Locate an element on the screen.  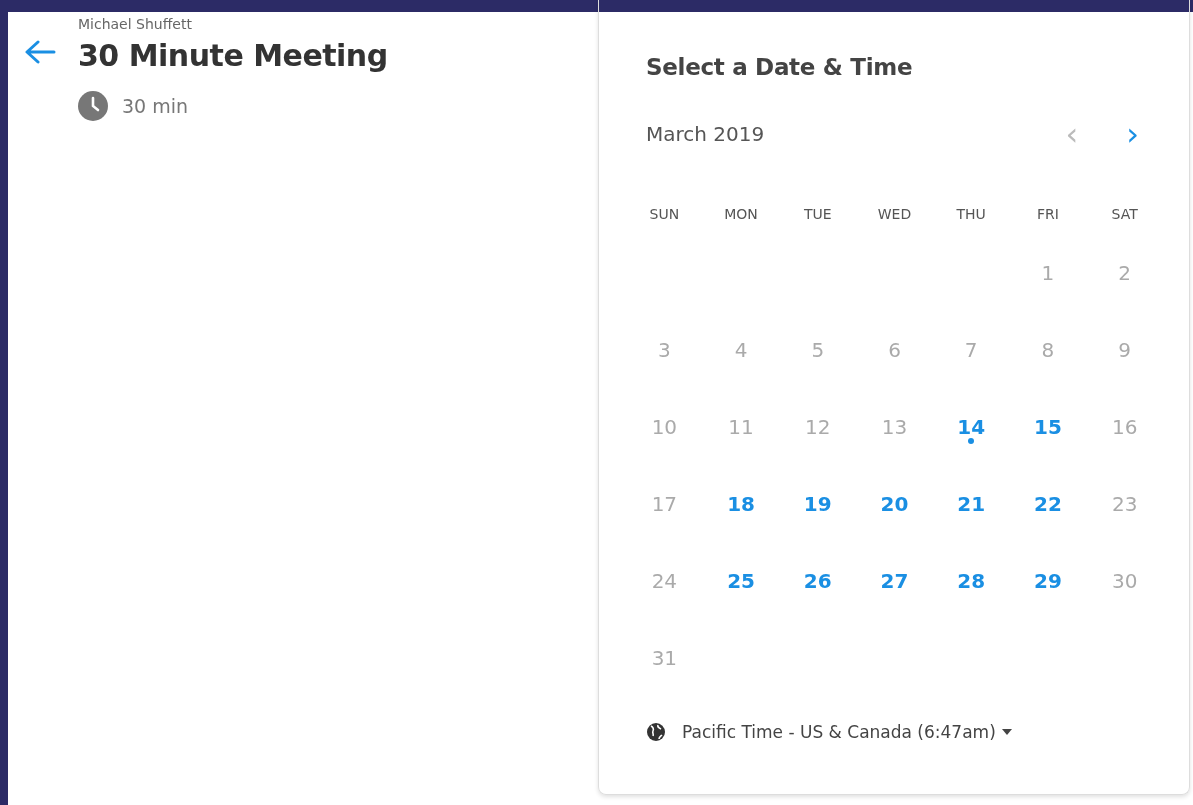
event-title: 30 Minute Meeting is located at coordinates (233, 55).